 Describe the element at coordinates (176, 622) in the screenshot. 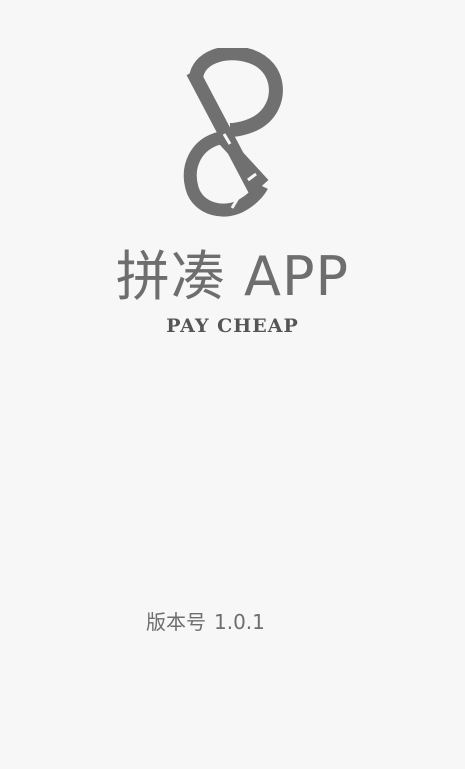

I see `version-label: 版本号` at that location.